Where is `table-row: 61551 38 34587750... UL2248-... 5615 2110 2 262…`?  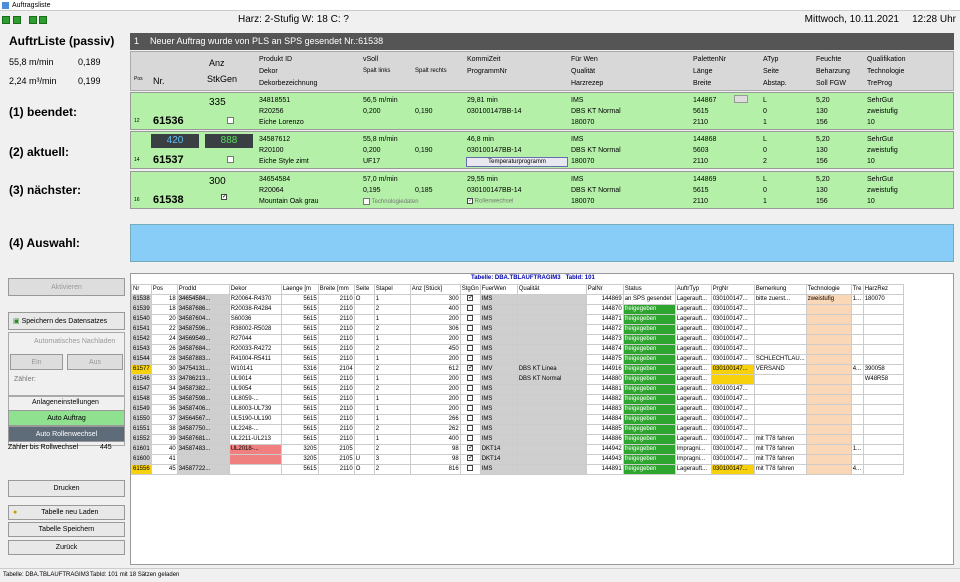 table-row: 61551 38 34587750... UL2248-... 5615 2110 2 262… is located at coordinates (517, 429).